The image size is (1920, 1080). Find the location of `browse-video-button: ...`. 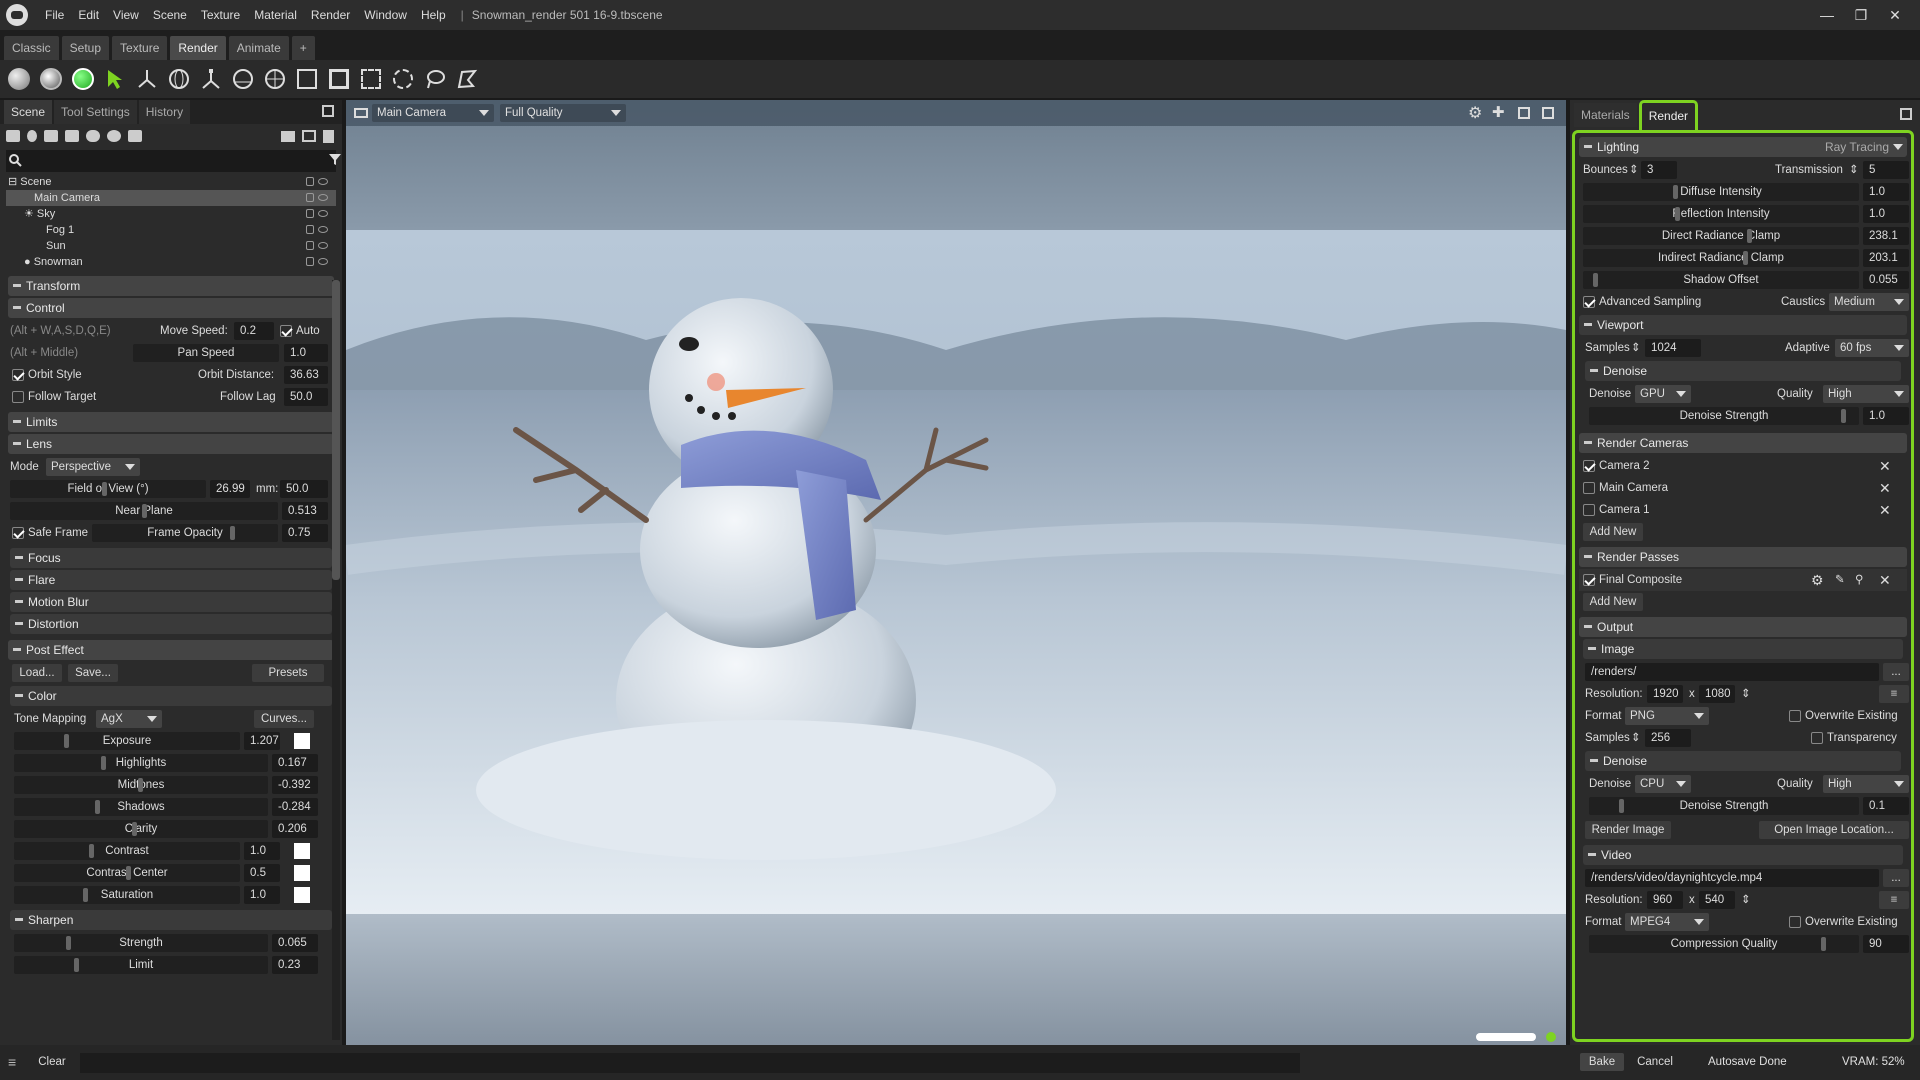

browse-video-button: ... is located at coordinates (1896, 878).